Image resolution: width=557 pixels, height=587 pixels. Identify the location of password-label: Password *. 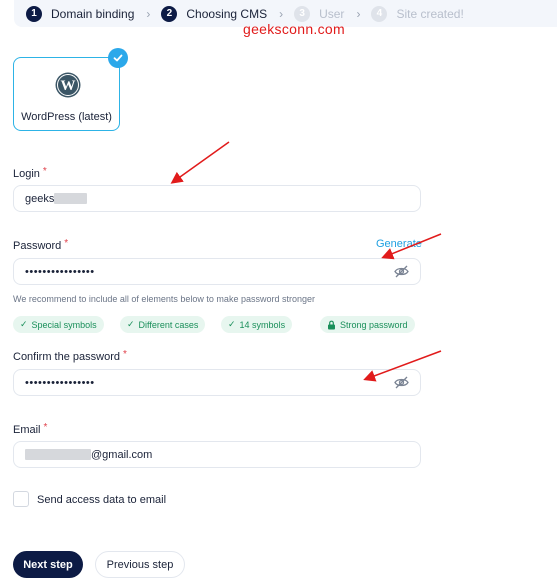
(41, 245).